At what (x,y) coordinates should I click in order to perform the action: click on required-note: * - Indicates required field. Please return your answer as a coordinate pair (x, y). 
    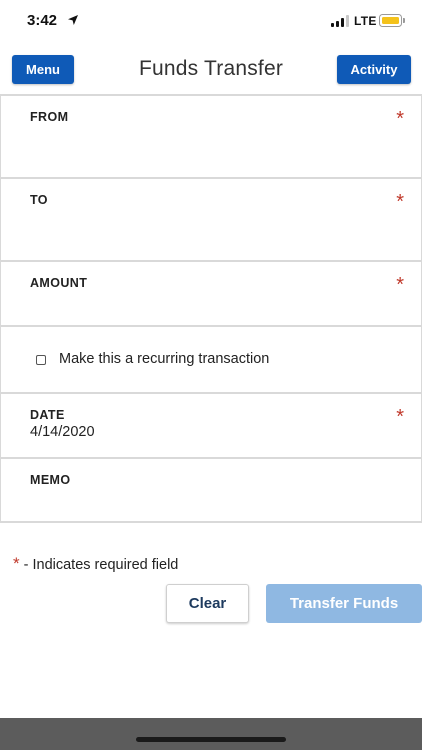
    Looking at the image, I should click on (95, 564).